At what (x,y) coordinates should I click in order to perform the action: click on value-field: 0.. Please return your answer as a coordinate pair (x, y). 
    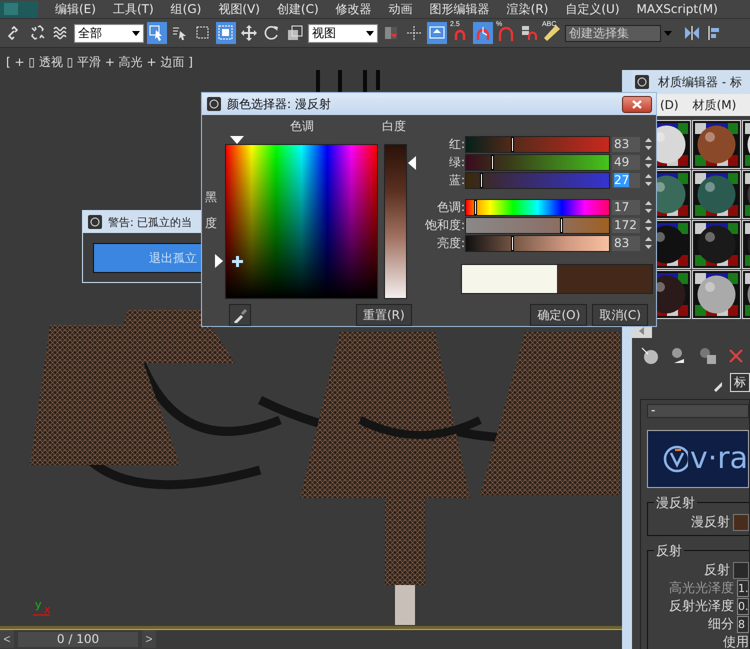
    Looking at the image, I should click on (743, 606).